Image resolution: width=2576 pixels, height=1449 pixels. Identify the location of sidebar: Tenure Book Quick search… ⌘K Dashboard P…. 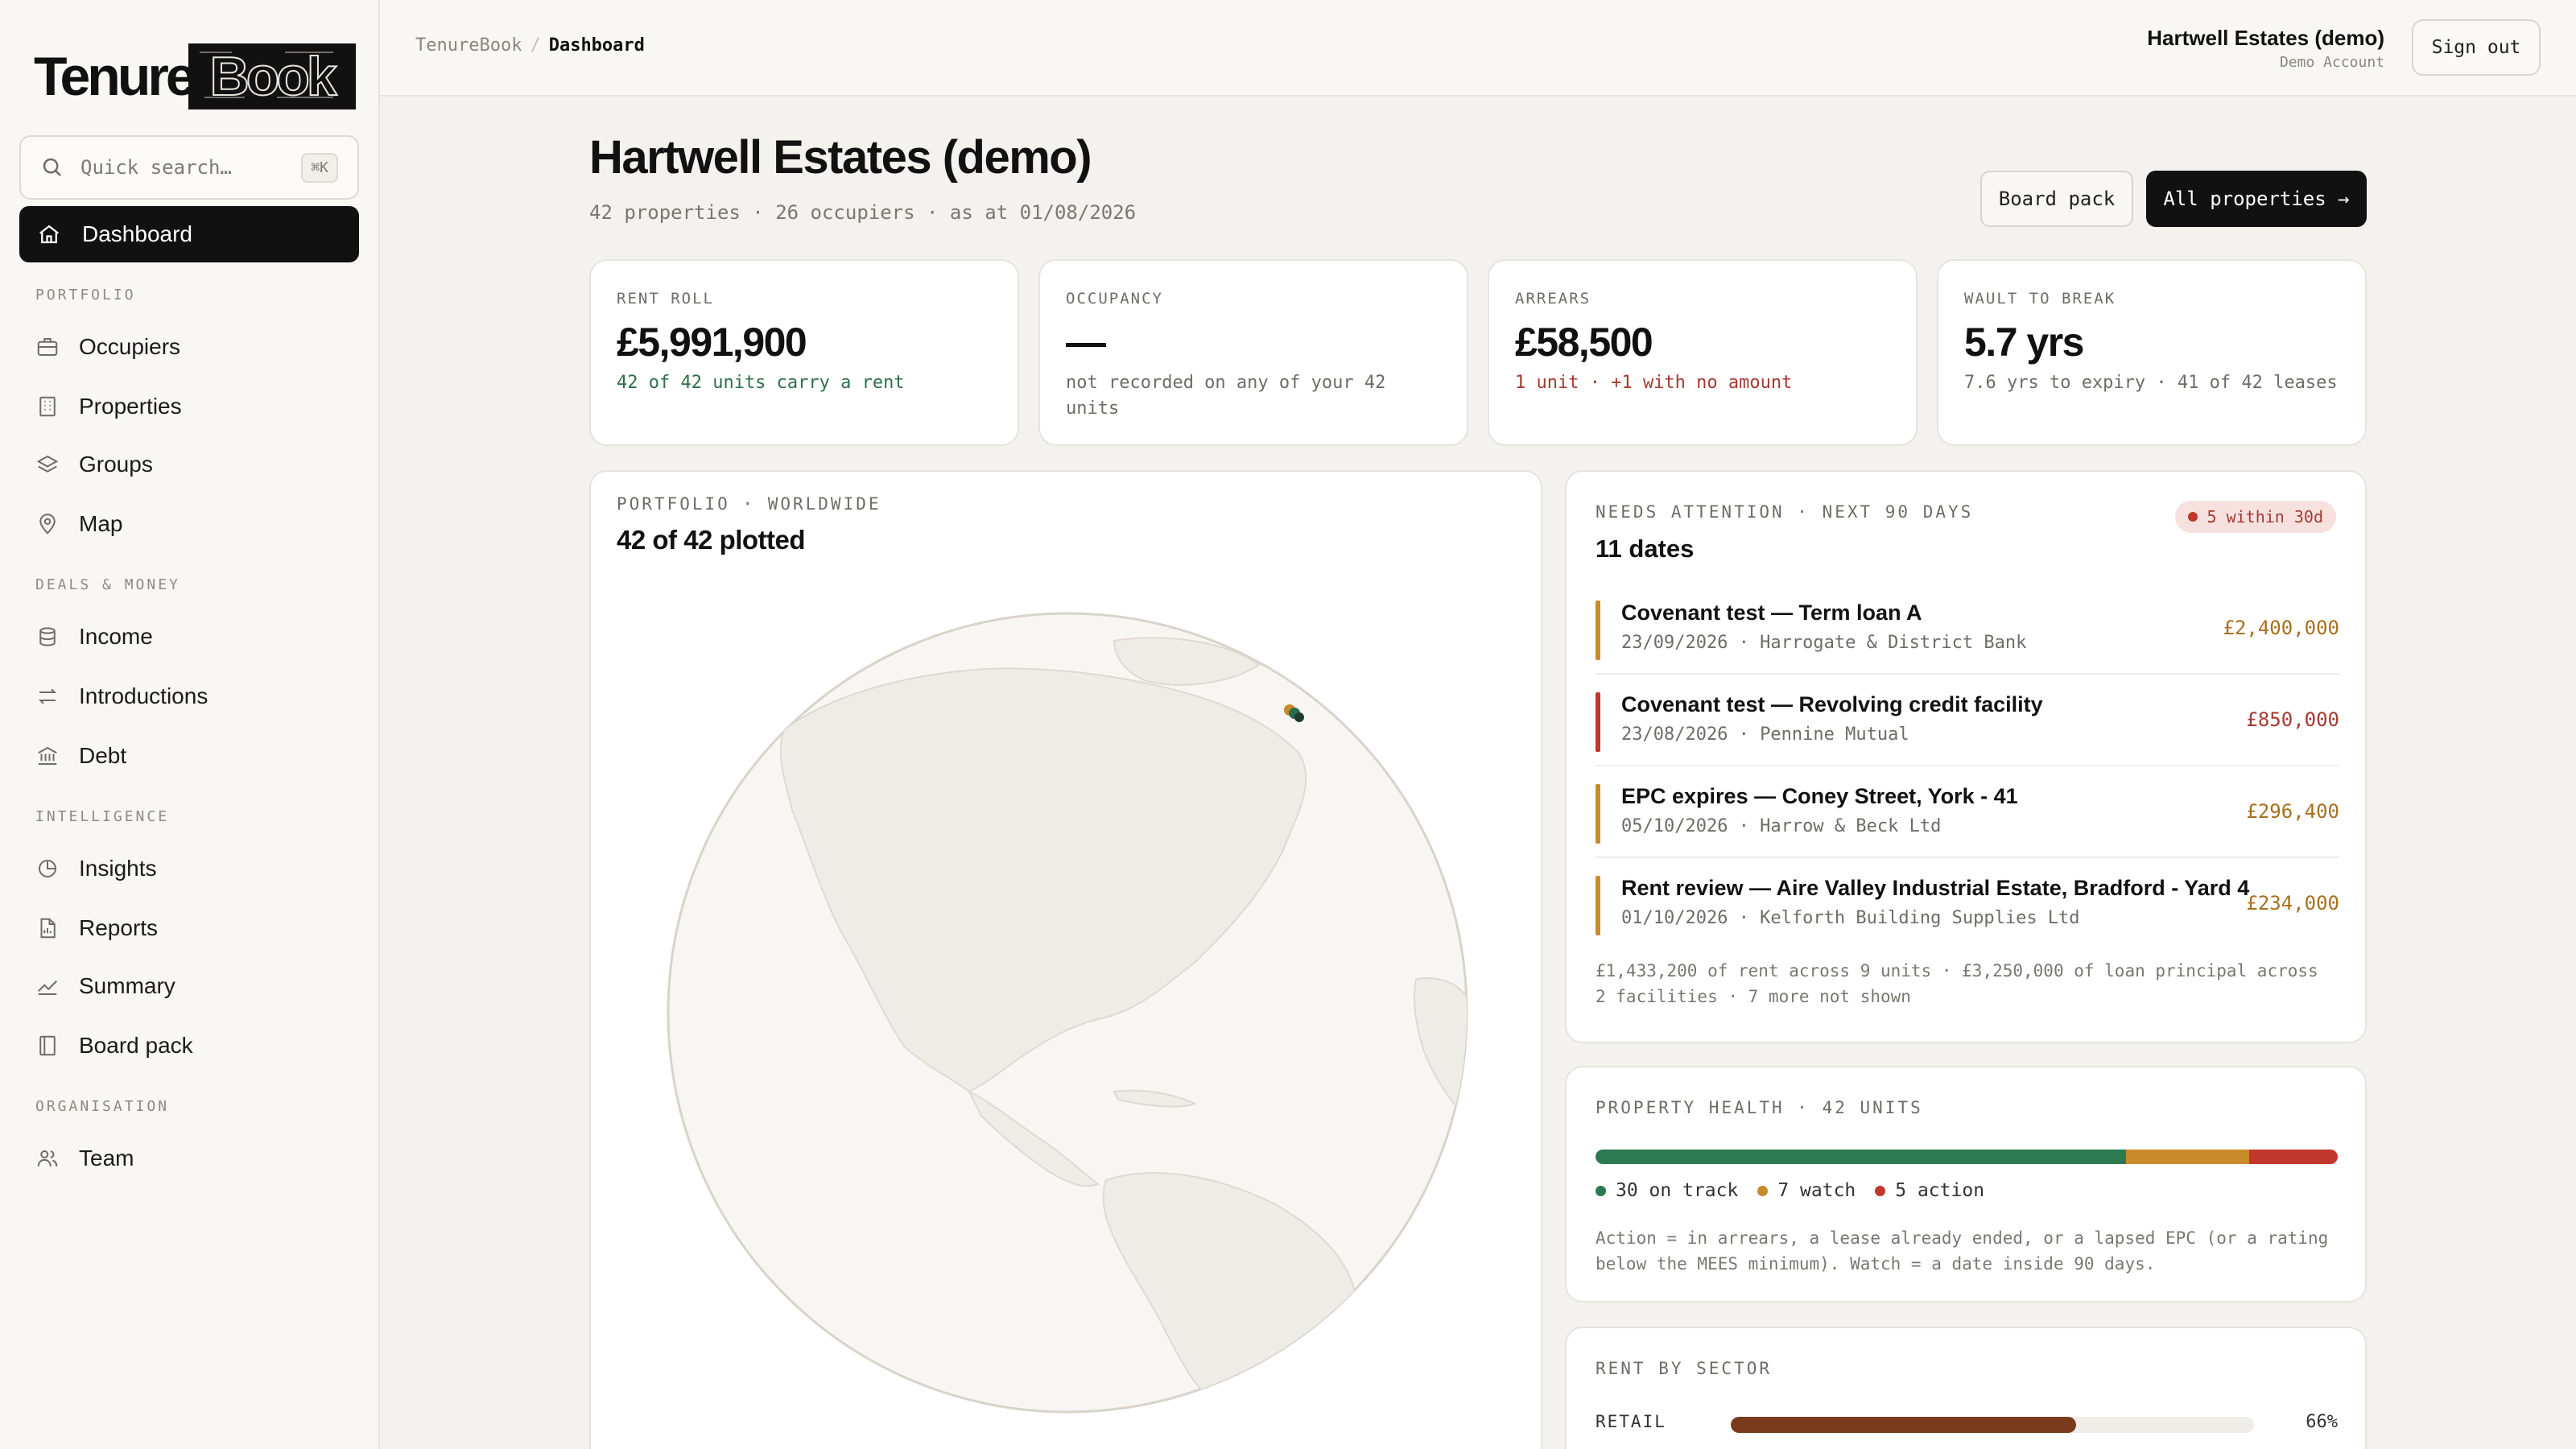
(190, 724).